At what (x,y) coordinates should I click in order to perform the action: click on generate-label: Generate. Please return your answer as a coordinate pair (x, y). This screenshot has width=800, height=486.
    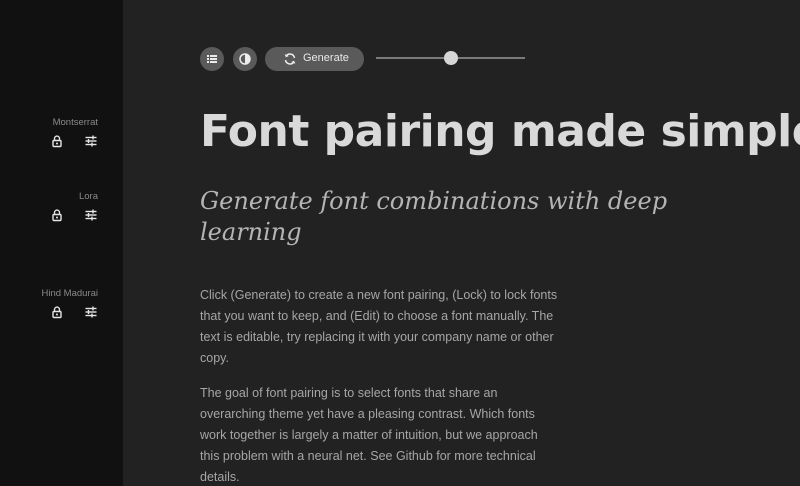
    Looking at the image, I should click on (326, 58).